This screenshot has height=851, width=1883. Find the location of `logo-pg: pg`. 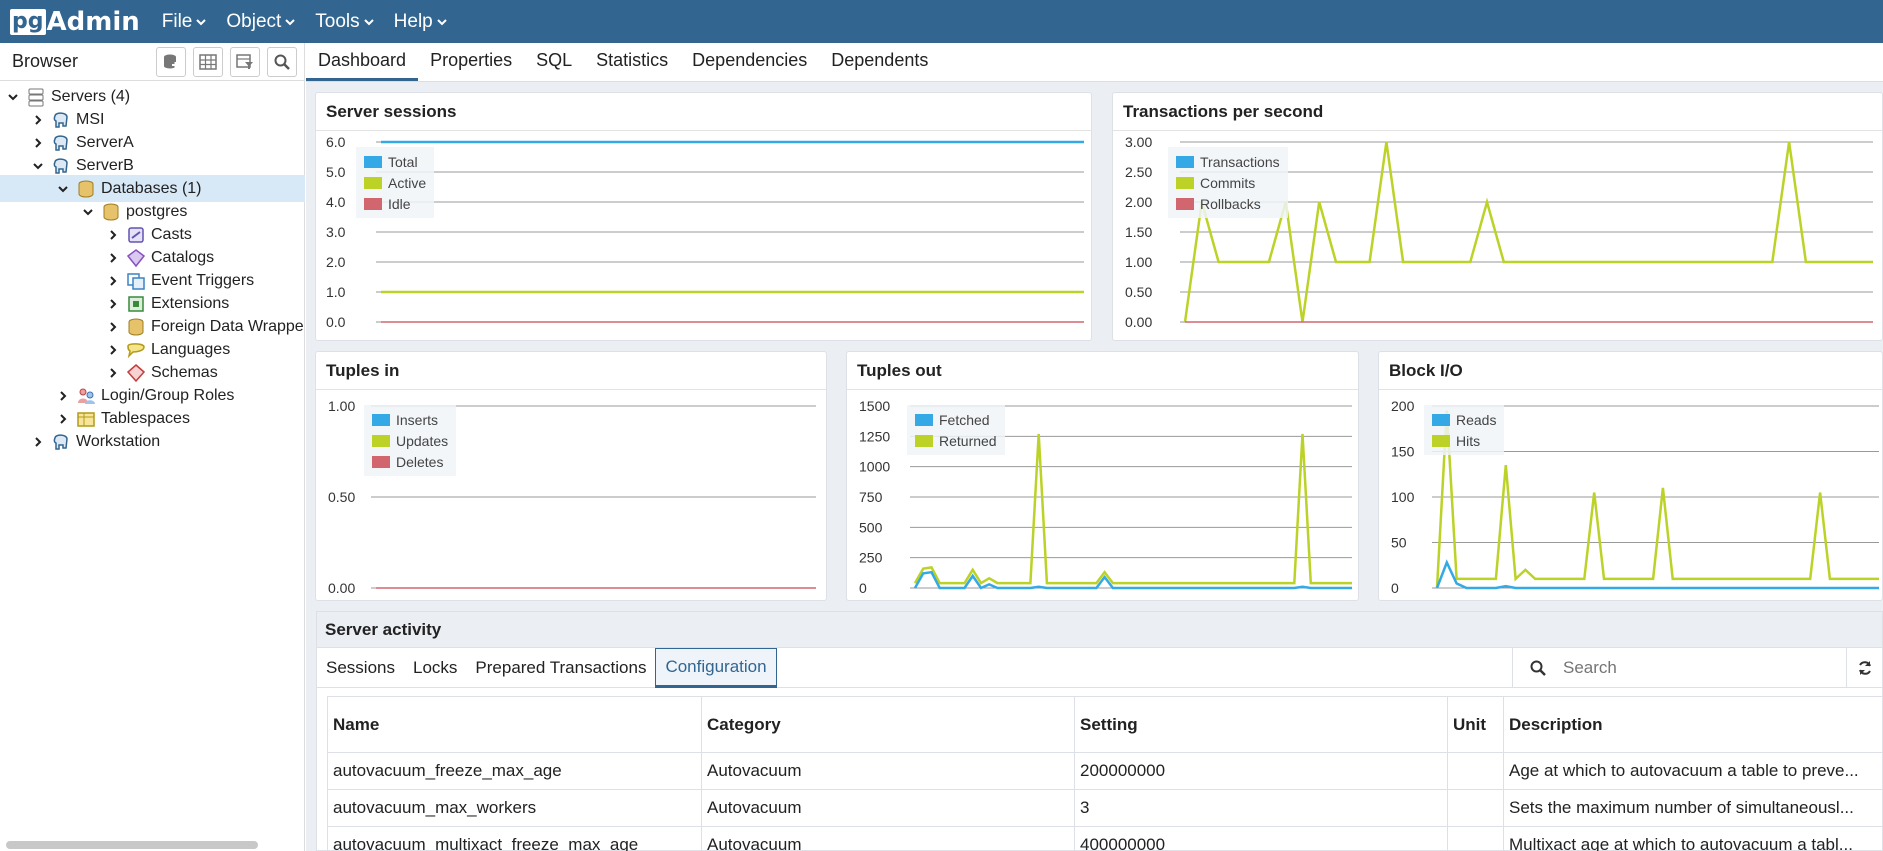

logo-pg: pg is located at coordinates (28, 21).